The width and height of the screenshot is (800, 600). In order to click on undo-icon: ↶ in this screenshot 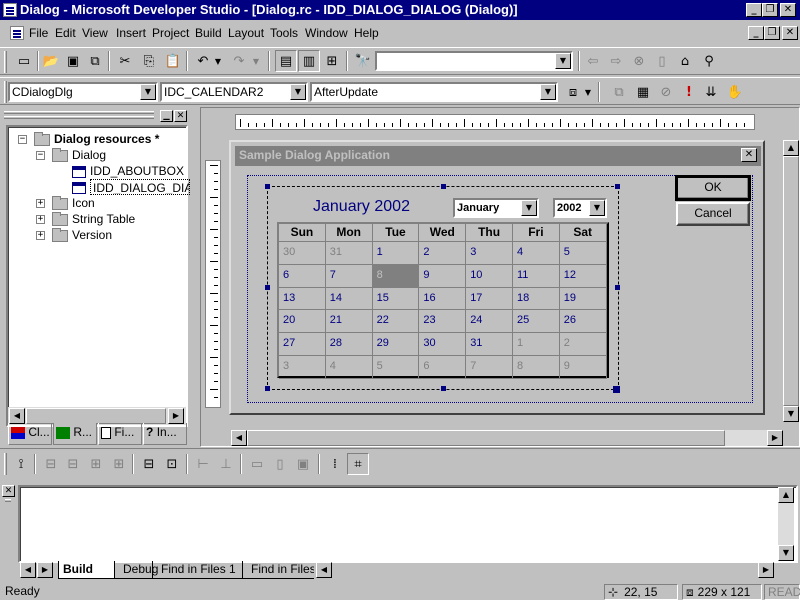, I will do `click(203, 61)`.